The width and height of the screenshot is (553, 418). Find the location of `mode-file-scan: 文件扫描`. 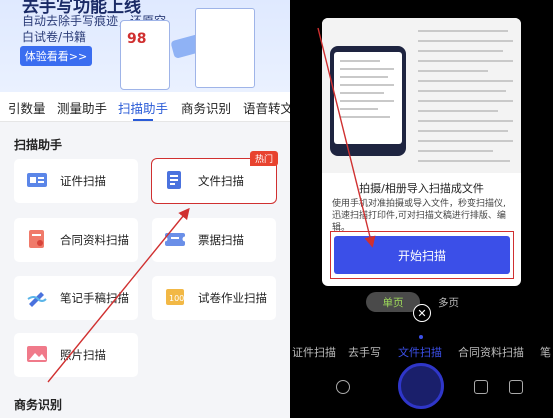

mode-file-scan: 文件扫描 is located at coordinates (420, 352).